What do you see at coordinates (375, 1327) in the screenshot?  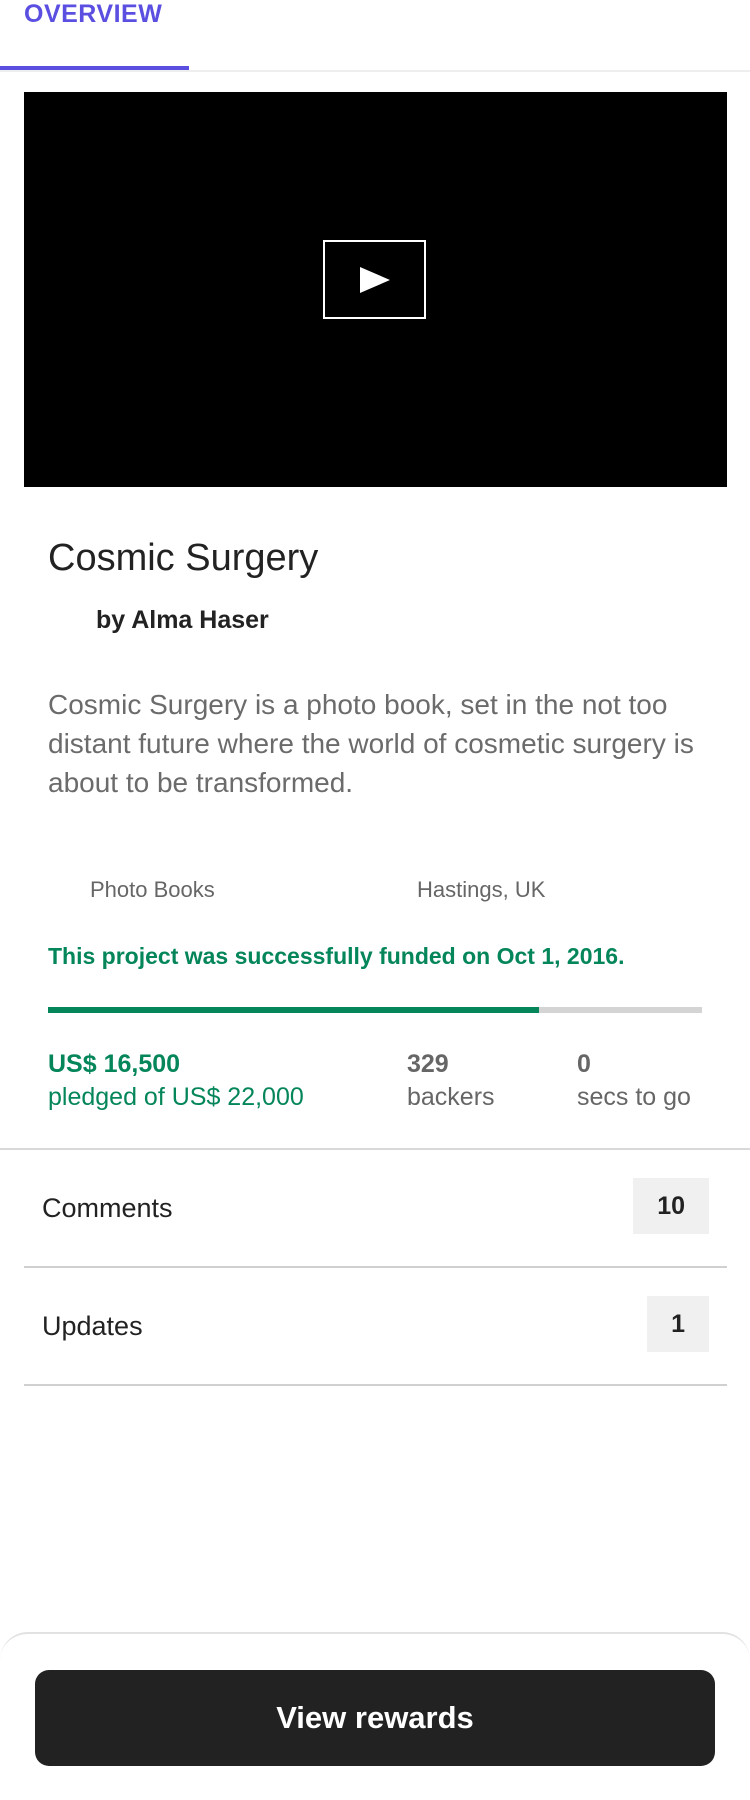 I see `updates-row: Updates 1` at bounding box center [375, 1327].